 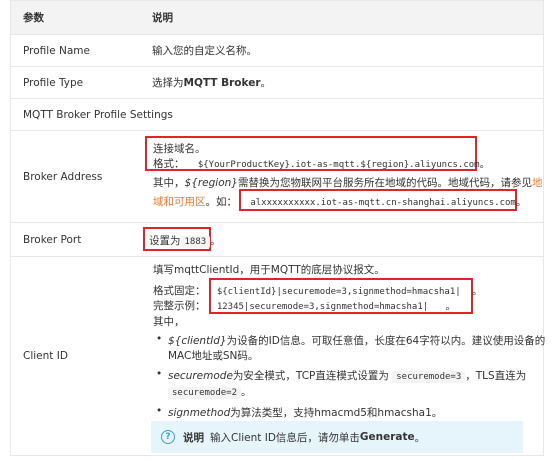 What do you see at coordinates (485, 164) in the screenshot?
I see `format-period: 。` at bounding box center [485, 164].